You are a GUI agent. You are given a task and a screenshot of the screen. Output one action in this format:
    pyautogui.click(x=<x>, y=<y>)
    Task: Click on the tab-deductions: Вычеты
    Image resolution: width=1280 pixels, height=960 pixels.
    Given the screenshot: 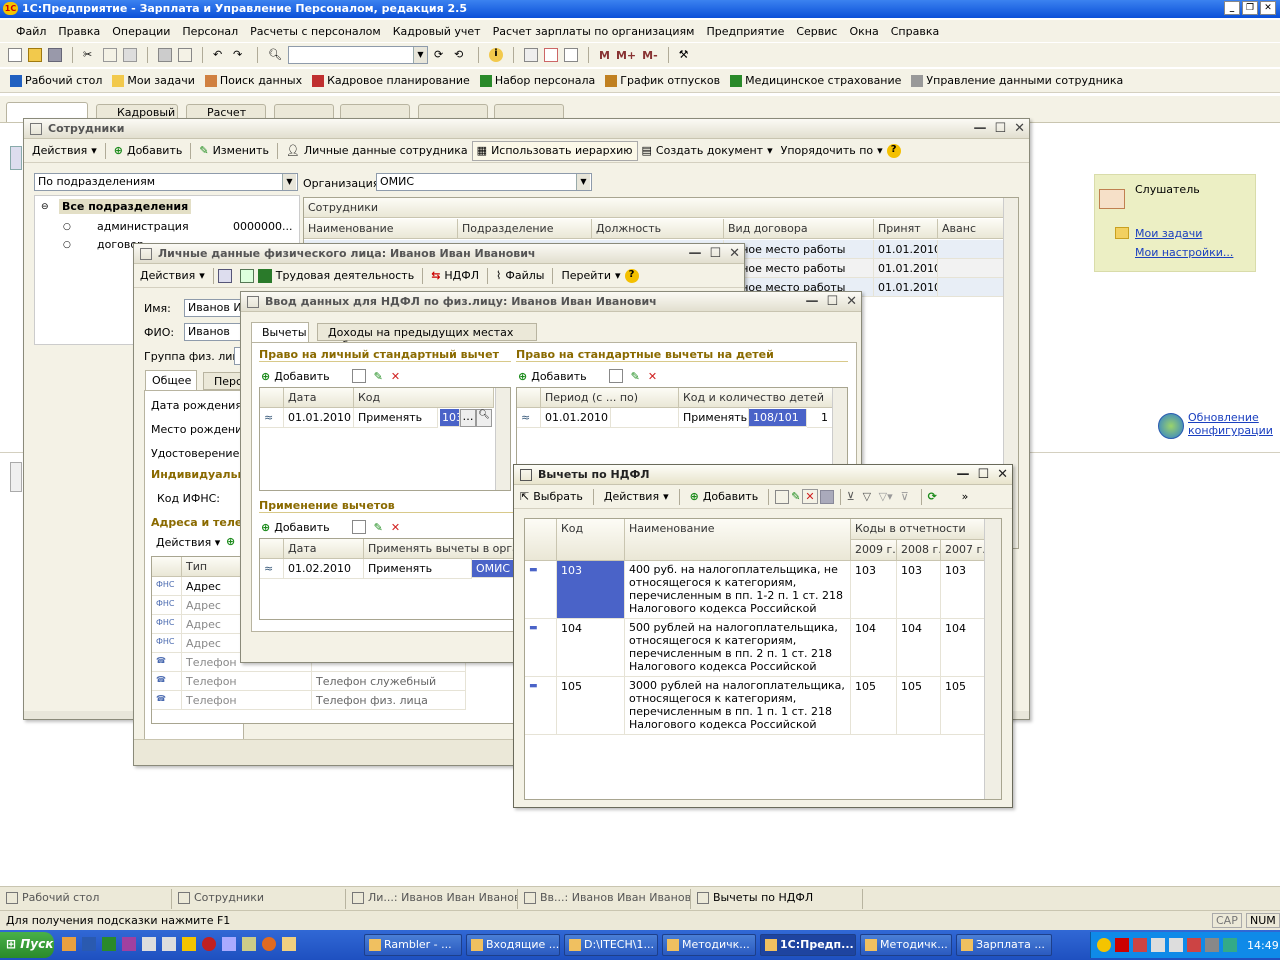 What is the action you would take?
    pyautogui.click(x=280, y=332)
    